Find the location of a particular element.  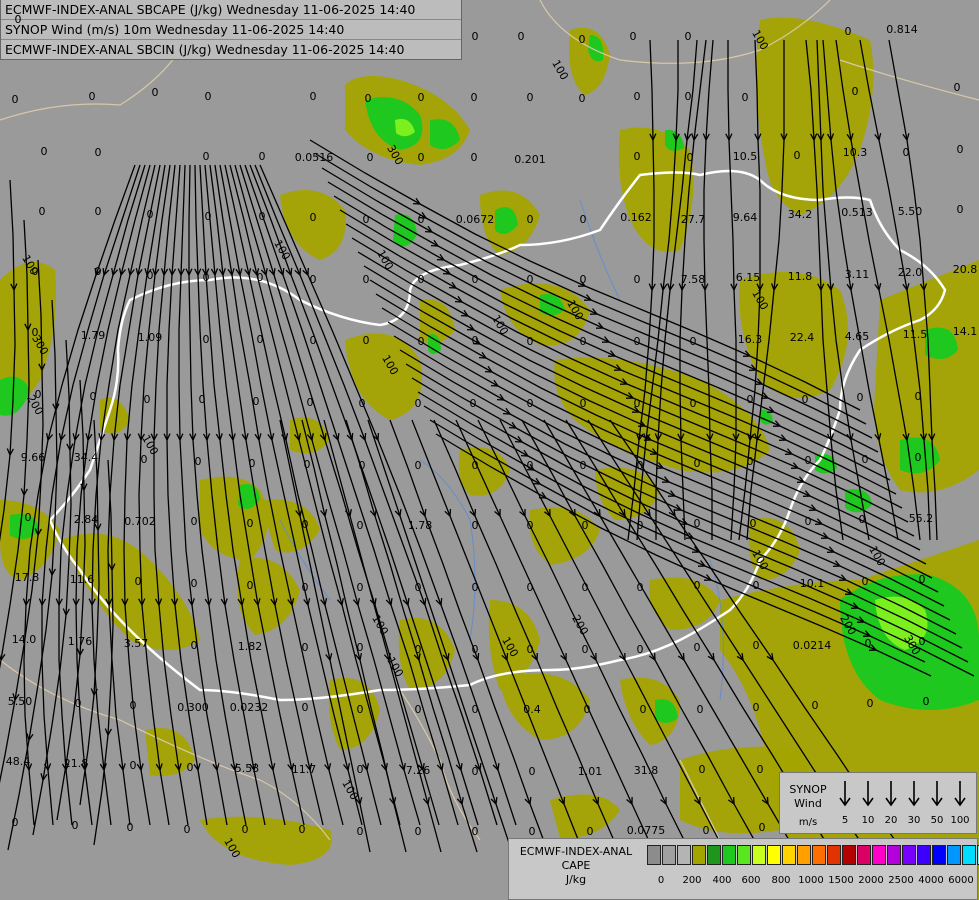

wind-legend-speed: 100 is located at coordinates (960, 820).